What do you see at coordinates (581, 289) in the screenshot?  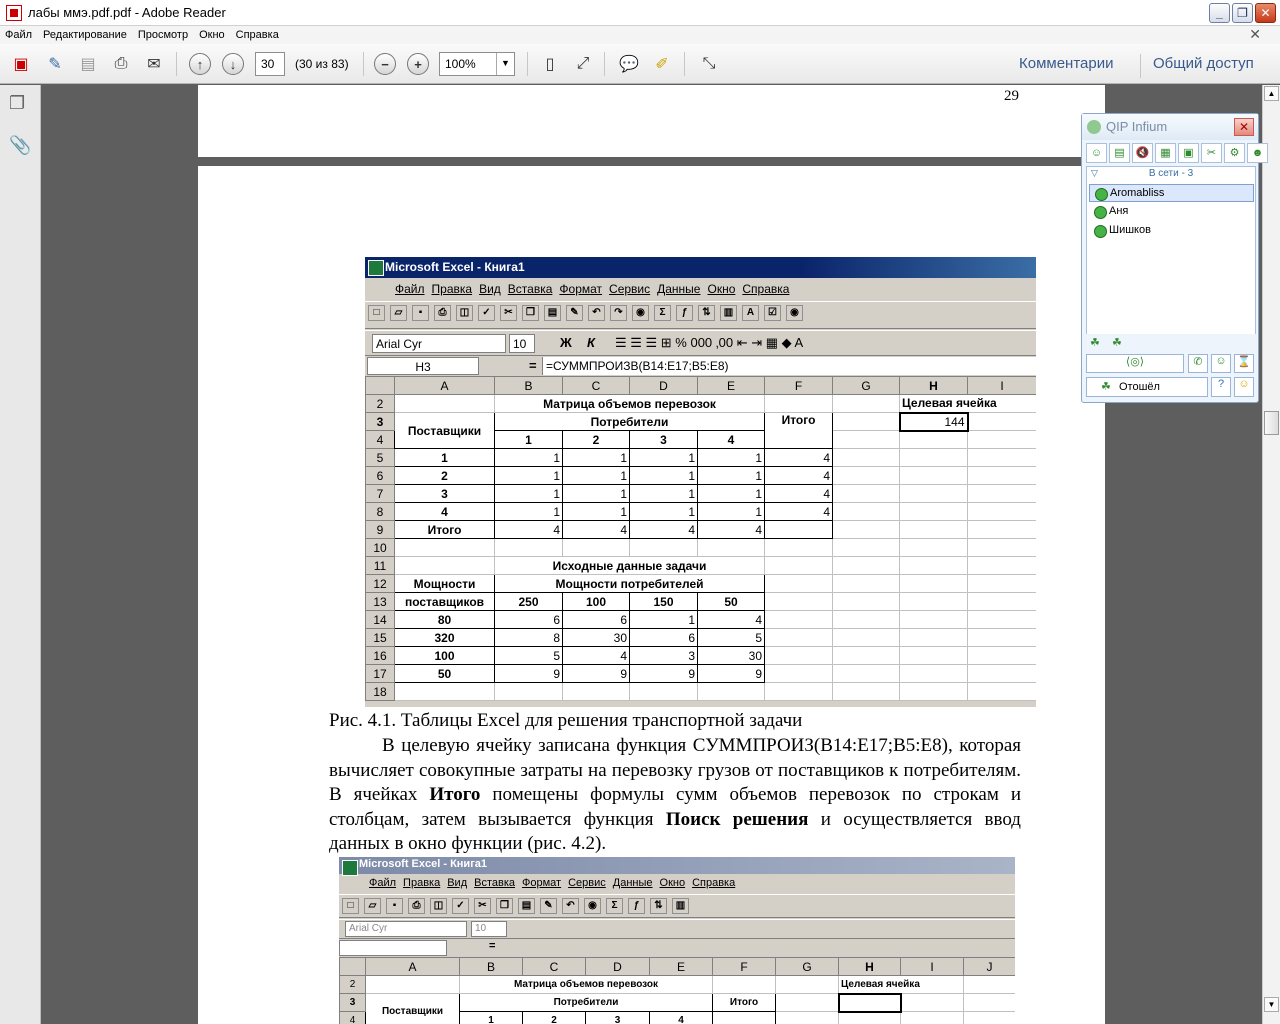 I see `excel-menu-item: Формат` at bounding box center [581, 289].